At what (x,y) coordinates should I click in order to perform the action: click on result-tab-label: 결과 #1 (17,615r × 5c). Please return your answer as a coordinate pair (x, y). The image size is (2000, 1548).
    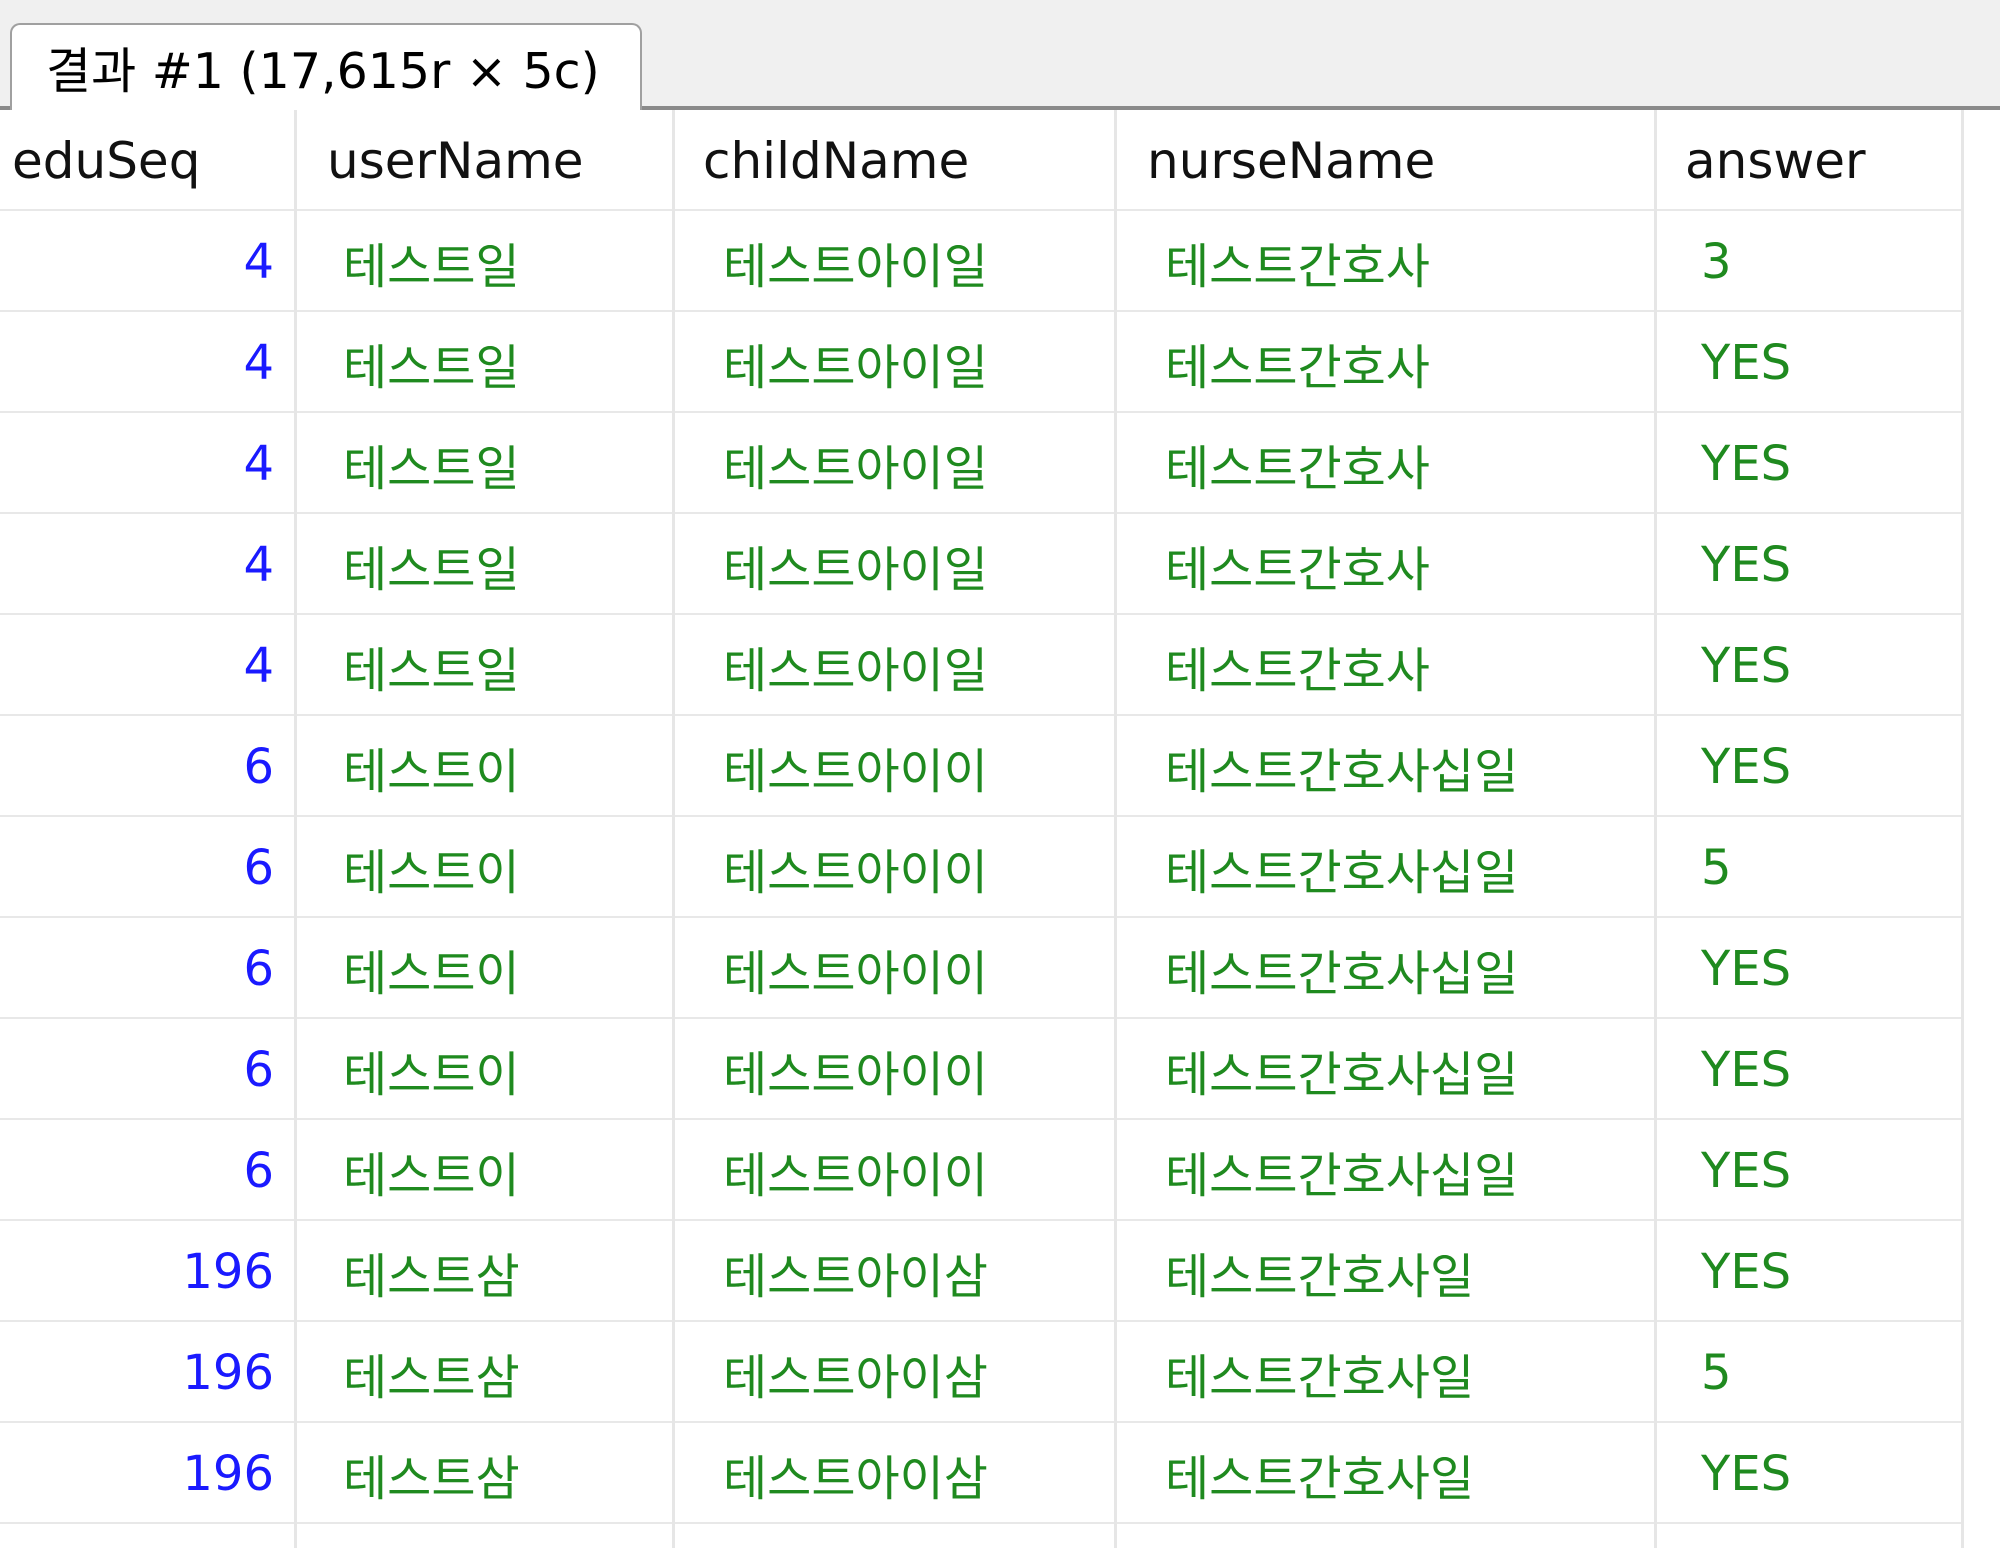
    Looking at the image, I should click on (323, 71).